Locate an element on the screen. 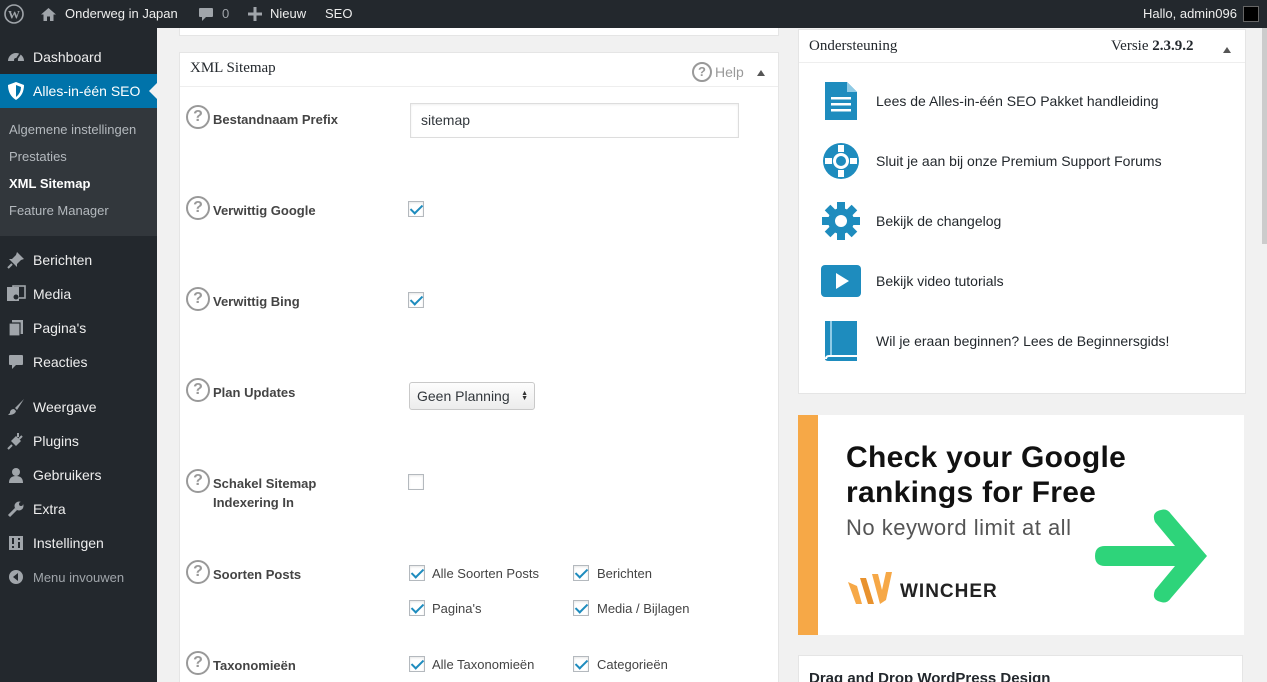  dashboard-icon is located at coordinates (16, 57).